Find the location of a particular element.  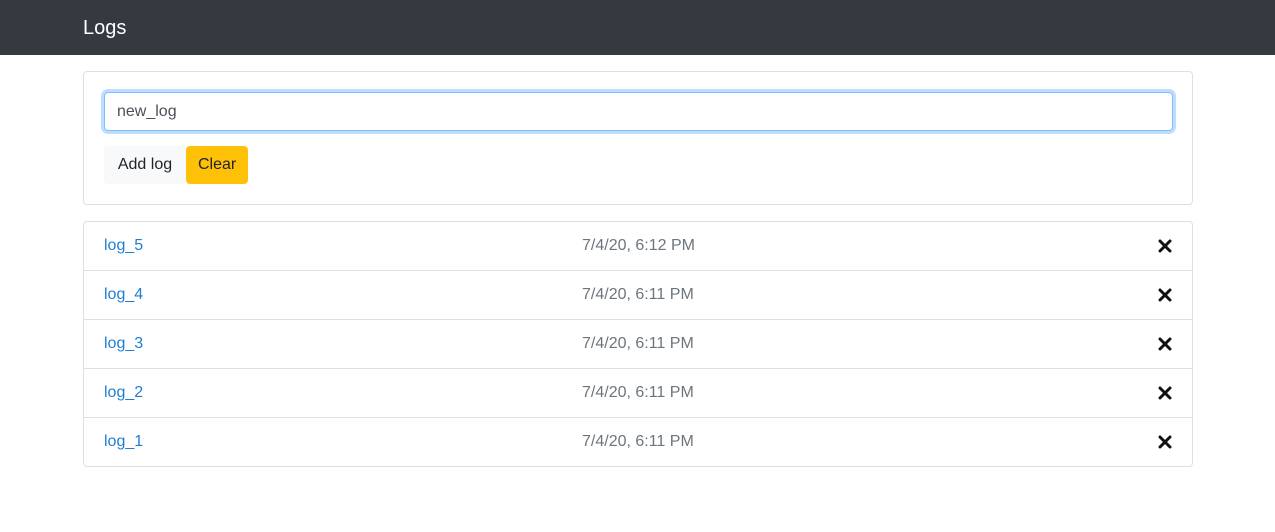

list-item: log_5 7/4/20, 6:12 PM is located at coordinates (638, 246).